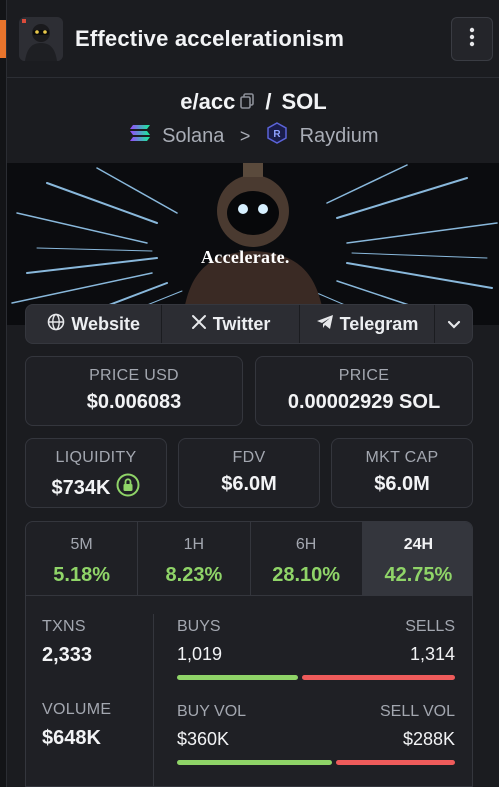 The width and height of the screenshot is (499, 787). I want to click on buy-vol-bar-fill, so click(254, 762).